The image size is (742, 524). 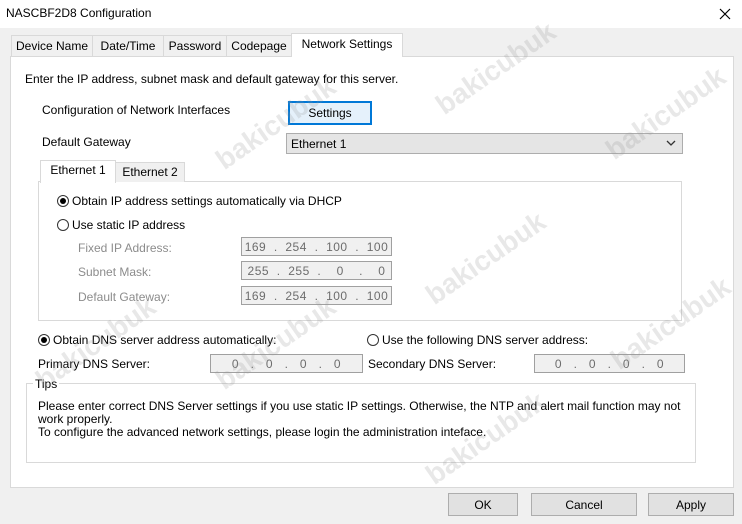 I want to click on tips-label: Tips, so click(x=46, y=384).